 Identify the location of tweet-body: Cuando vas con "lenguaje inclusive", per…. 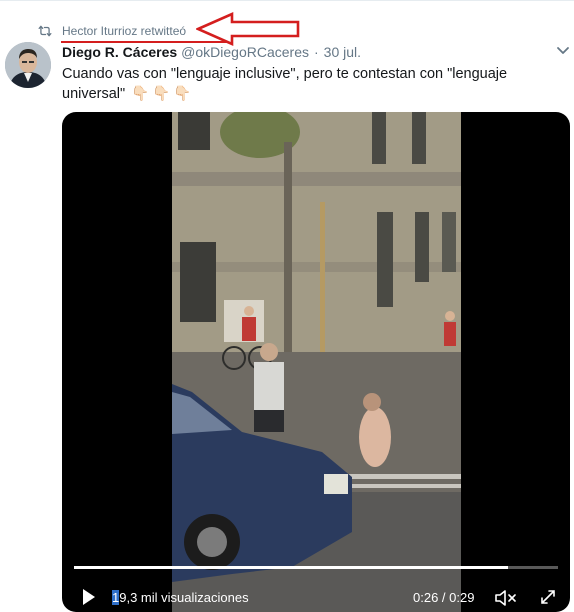
(285, 84).